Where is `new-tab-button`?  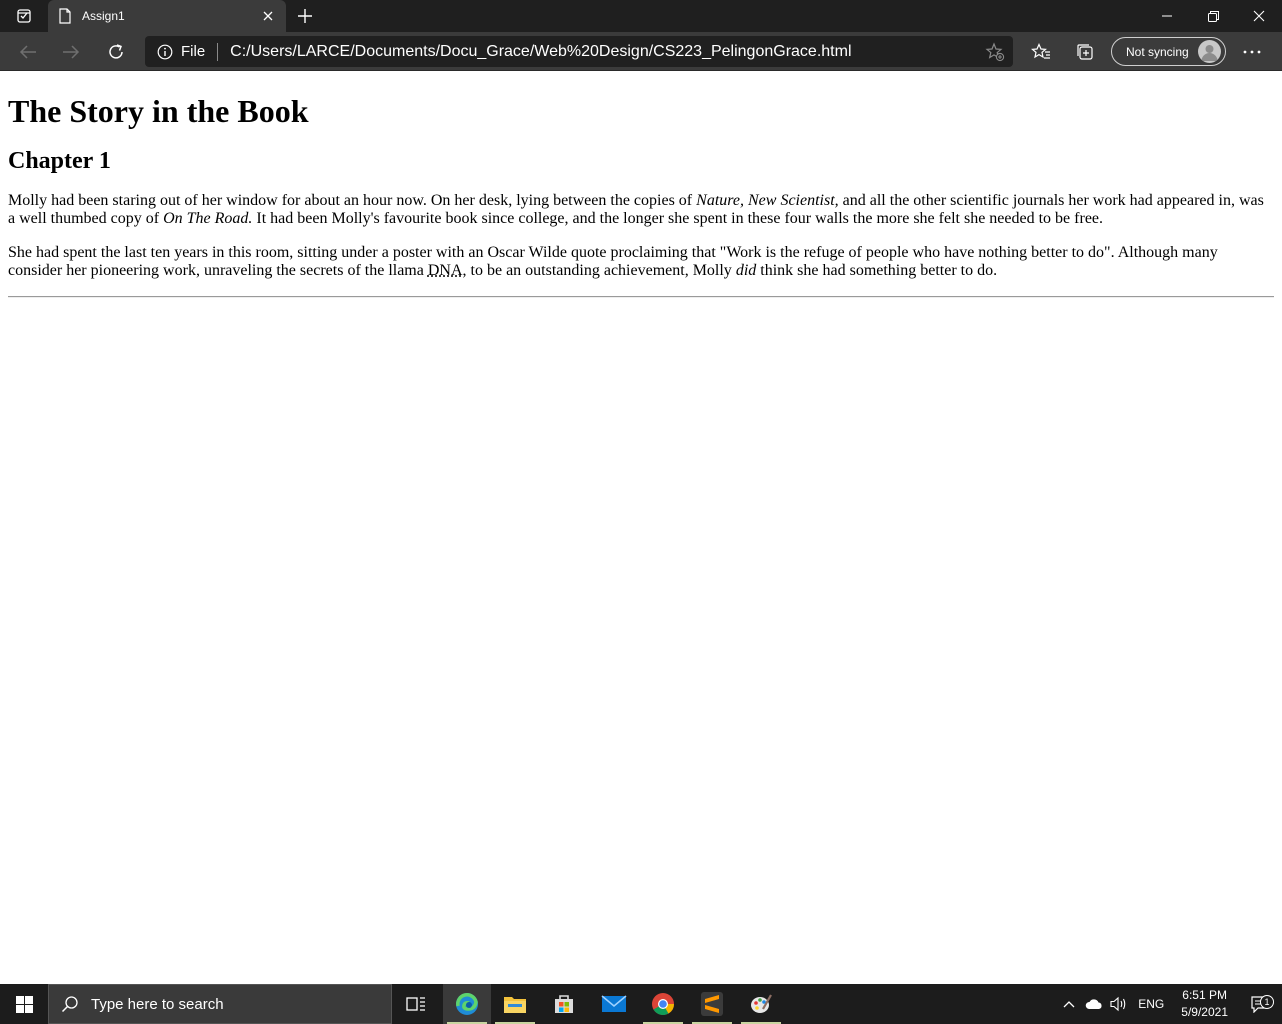 new-tab-button is located at coordinates (305, 16).